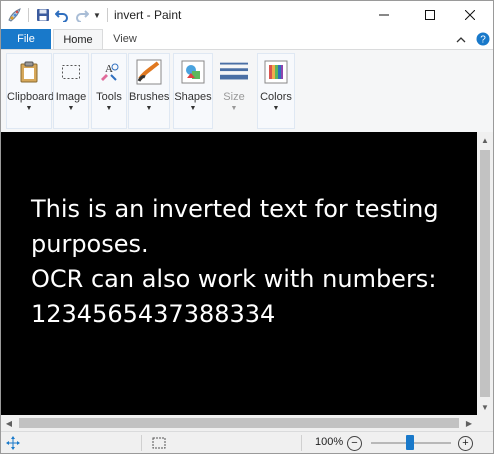 This screenshot has width=494, height=454. Describe the element at coordinates (430, 15) in the screenshot. I see `maximize-icon` at that location.